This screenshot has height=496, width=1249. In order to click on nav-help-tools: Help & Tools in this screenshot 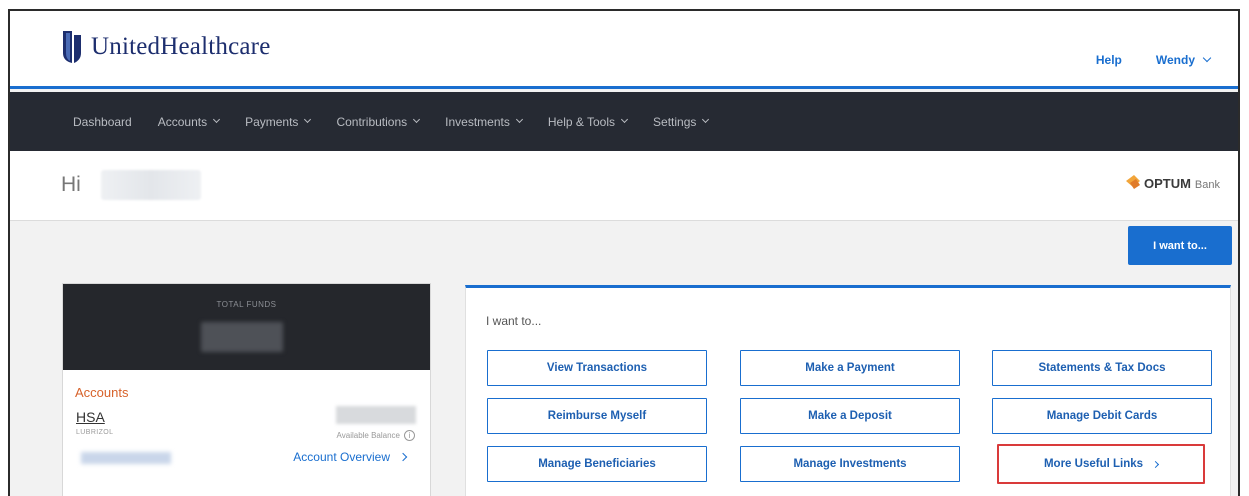, I will do `click(588, 121)`.